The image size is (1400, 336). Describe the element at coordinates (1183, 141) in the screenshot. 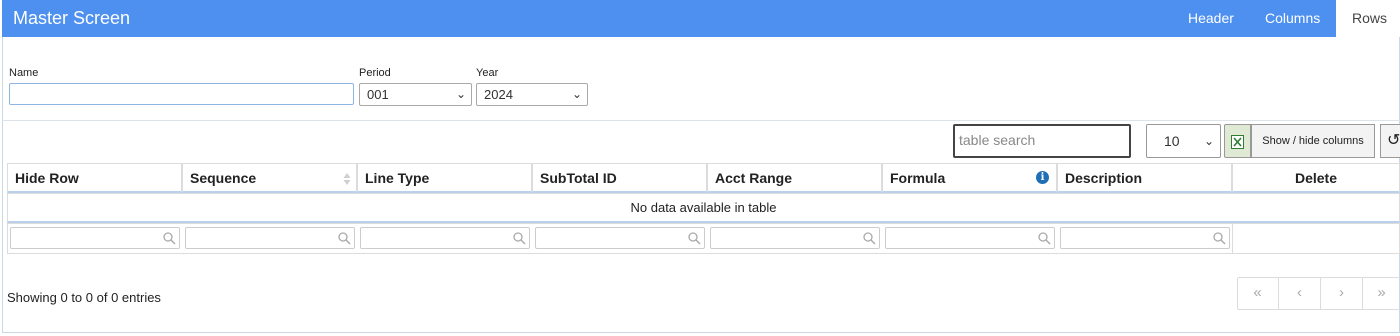

I see `page-size-select: 10 ⌄` at that location.